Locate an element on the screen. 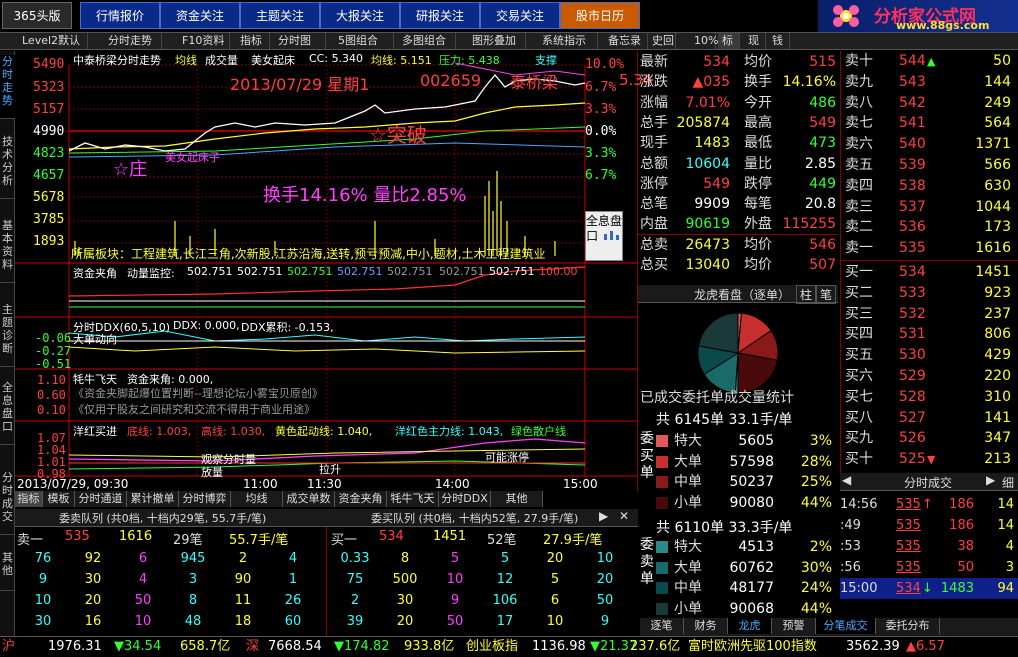  queue-prev-icon: ▶ is located at coordinates (603, 516).